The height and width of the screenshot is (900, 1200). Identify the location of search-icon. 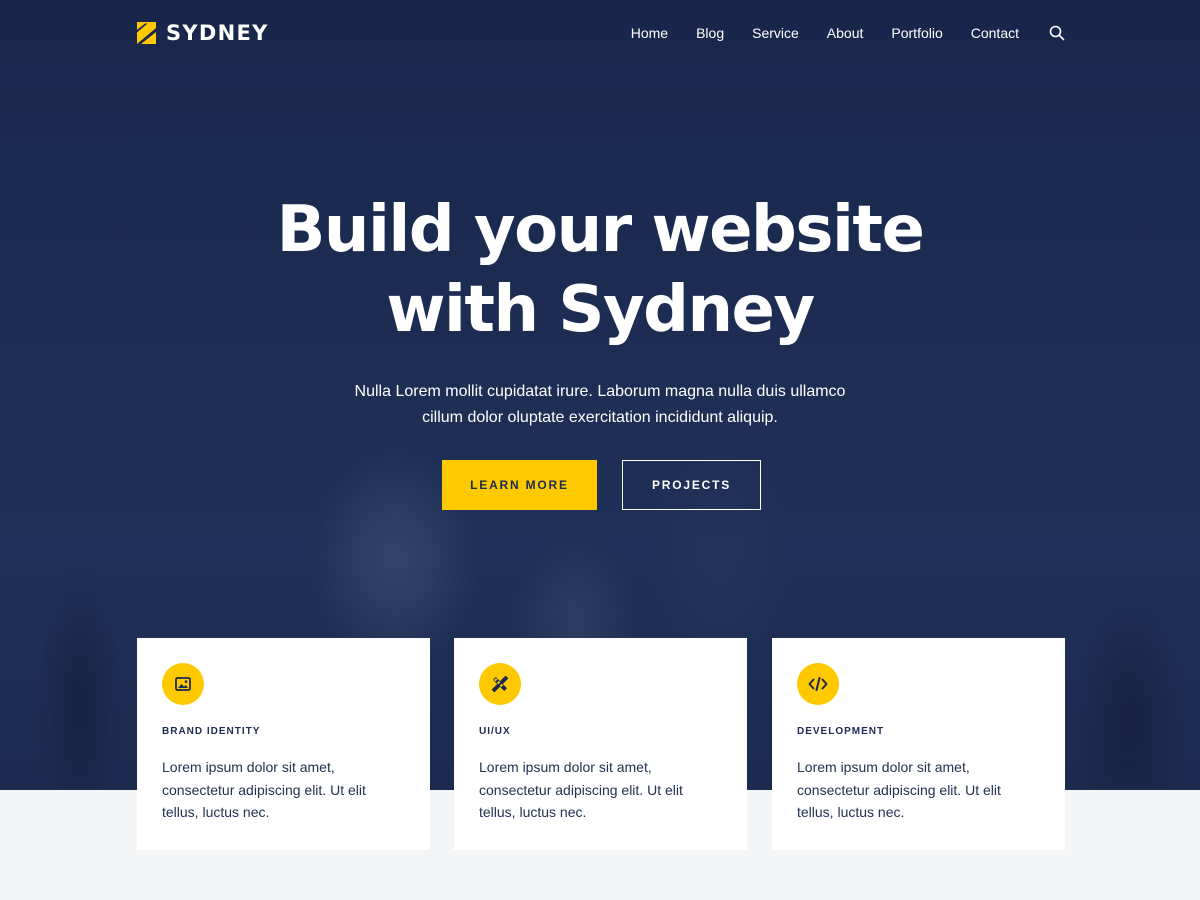
(1057, 33).